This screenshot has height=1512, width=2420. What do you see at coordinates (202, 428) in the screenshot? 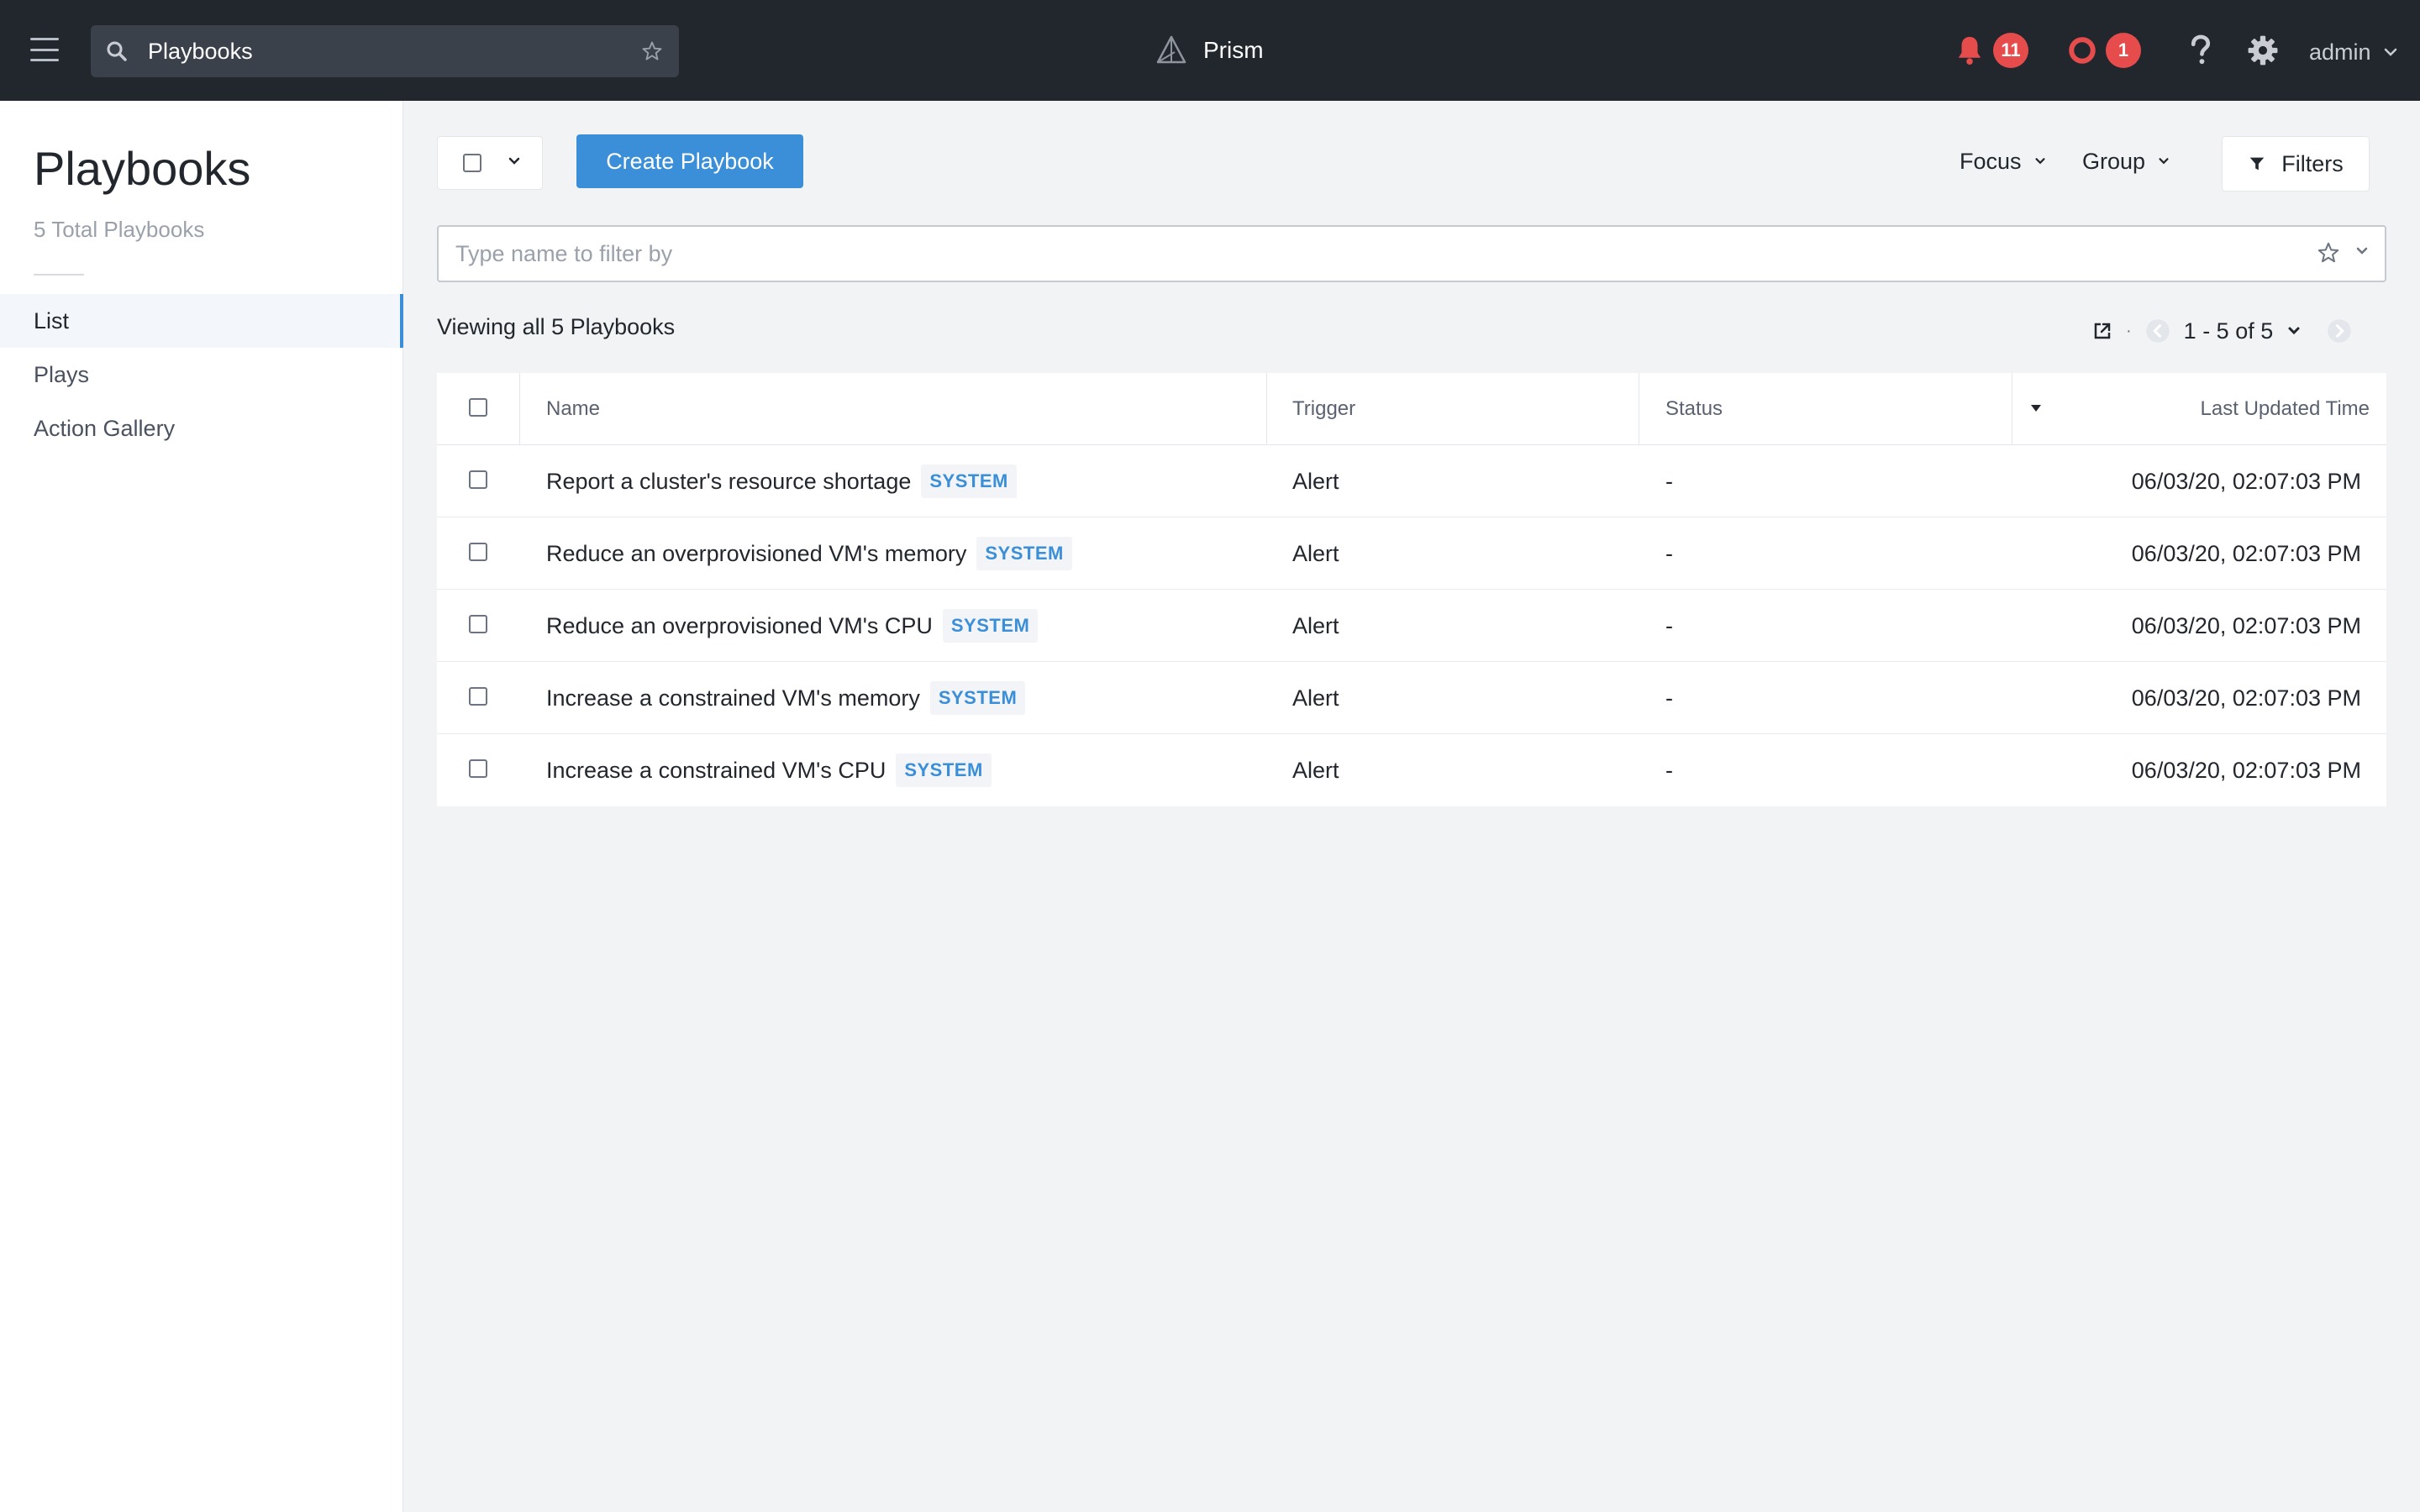
I see `sidebar-item-action-gallery: Action Gallery` at bounding box center [202, 428].